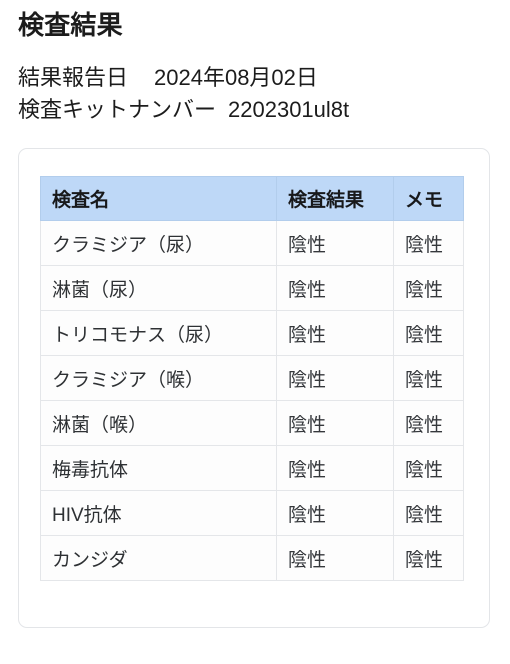 The image size is (510, 664). I want to click on kit-number-value: 2202301ul8t, so click(289, 109).